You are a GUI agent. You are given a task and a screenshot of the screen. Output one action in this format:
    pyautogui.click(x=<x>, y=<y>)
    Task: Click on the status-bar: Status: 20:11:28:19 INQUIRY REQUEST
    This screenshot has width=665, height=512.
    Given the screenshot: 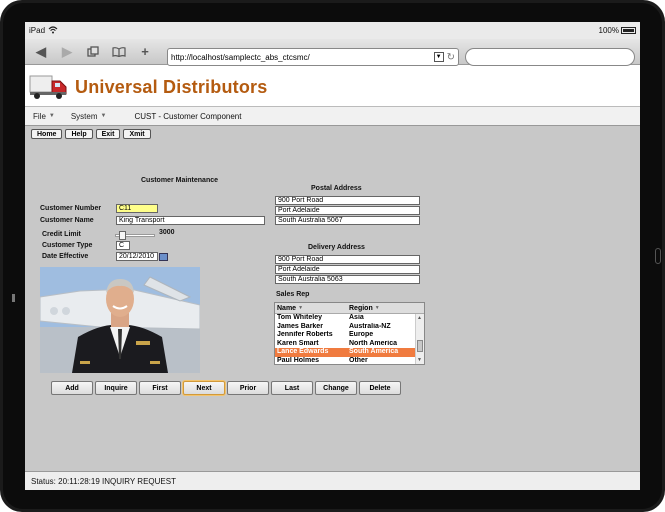 What is the action you would take?
    pyautogui.click(x=332, y=480)
    